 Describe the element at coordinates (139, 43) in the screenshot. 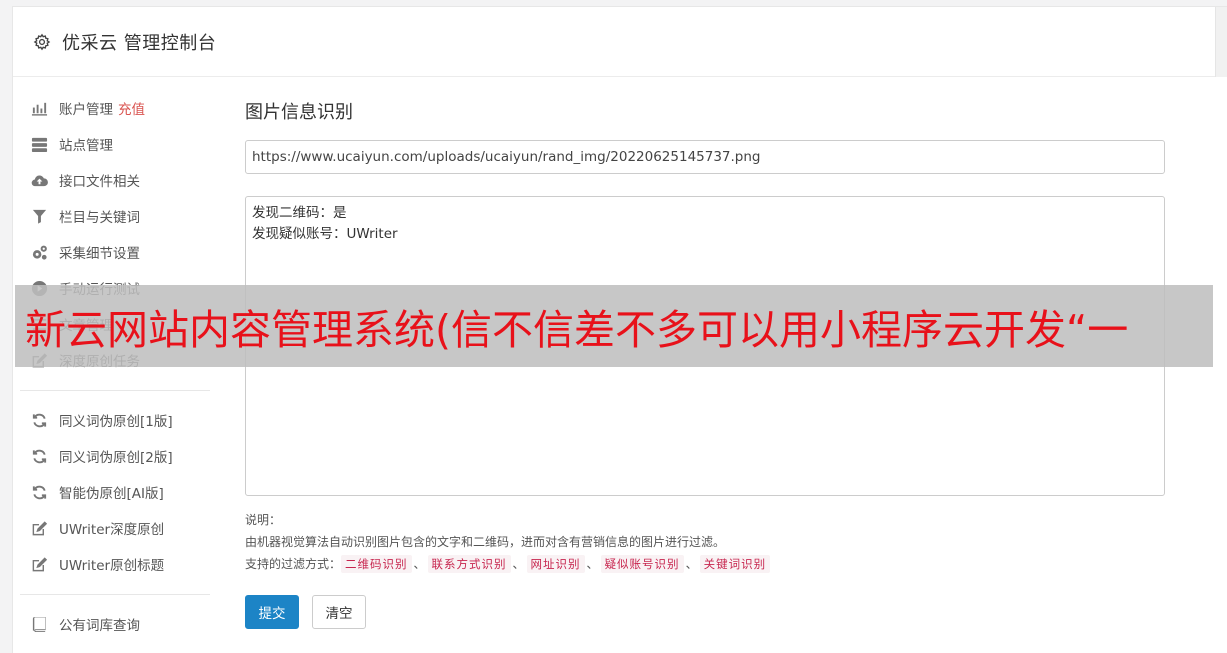

I see `page-title: 优采云 管理控制台` at that location.